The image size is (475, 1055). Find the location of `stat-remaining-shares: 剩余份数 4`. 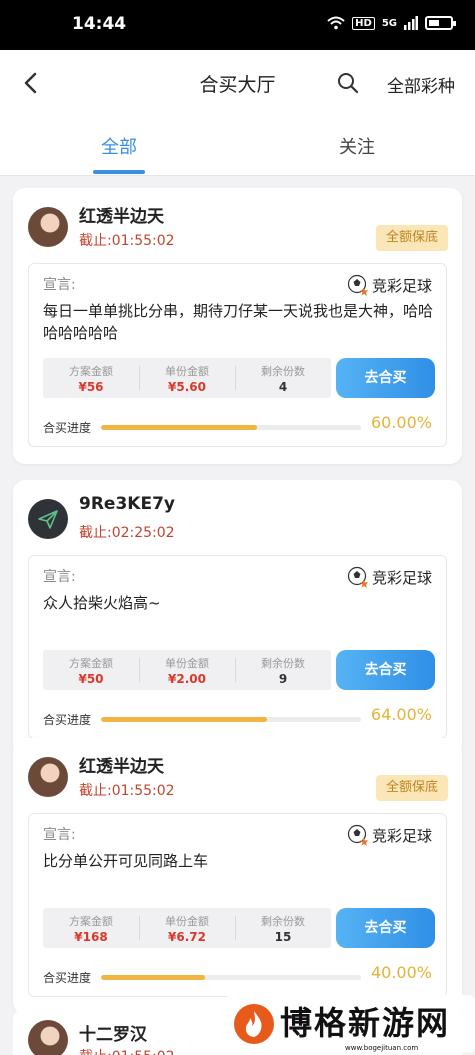

stat-remaining-shares: 剩余份数 4 is located at coordinates (283, 378).